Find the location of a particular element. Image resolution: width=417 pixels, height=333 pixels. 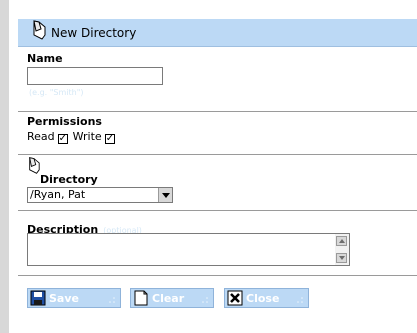

name-hint: (e.g. "Smith") is located at coordinates (56, 92).